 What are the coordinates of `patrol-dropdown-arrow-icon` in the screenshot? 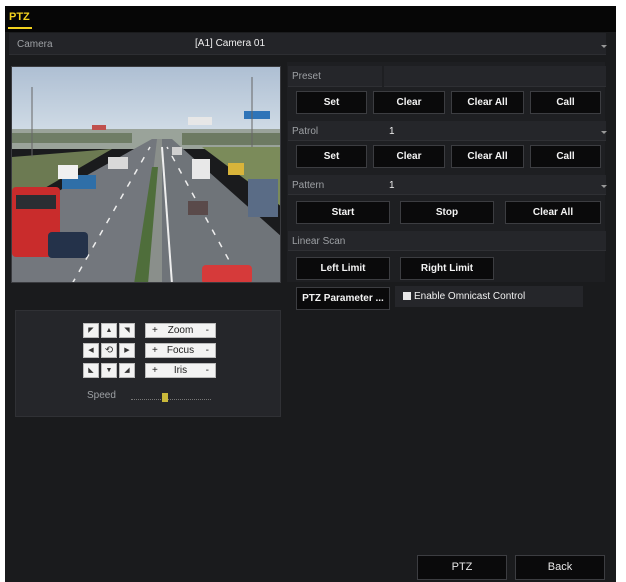 It's located at (604, 132).